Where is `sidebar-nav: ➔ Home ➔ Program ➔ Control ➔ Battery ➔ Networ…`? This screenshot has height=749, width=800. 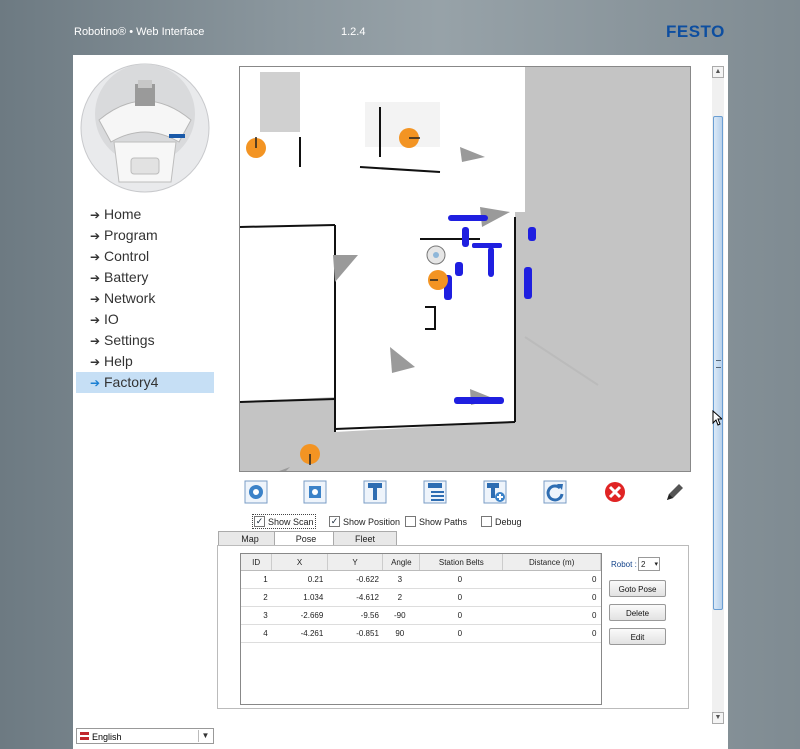
sidebar-nav: ➔ Home ➔ Program ➔ Control ➔ Battery ➔ Networ… is located at coordinates (145, 298).